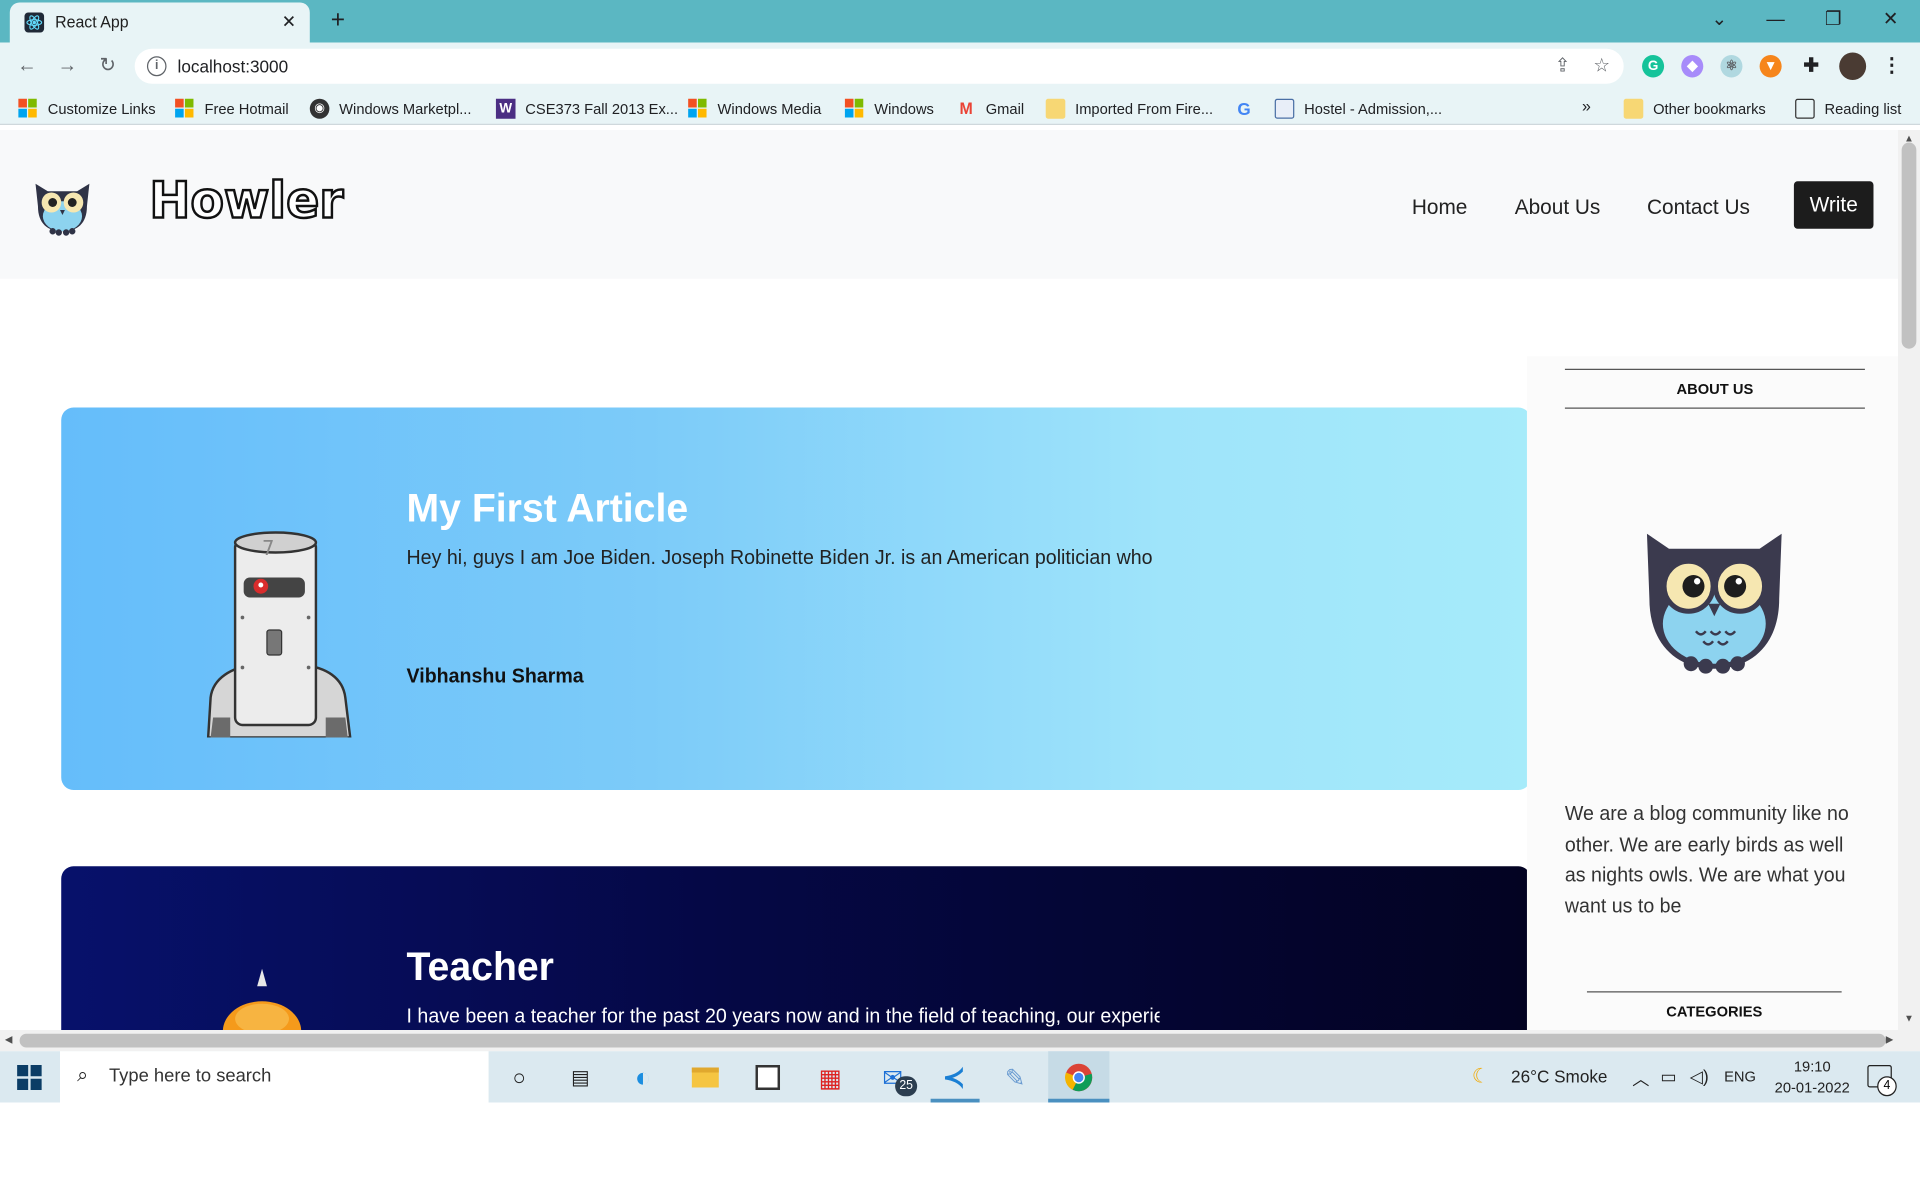 This screenshot has width=1920, height=1200. What do you see at coordinates (580, 1077) in the screenshot?
I see `task-view-icon: ▤` at bounding box center [580, 1077].